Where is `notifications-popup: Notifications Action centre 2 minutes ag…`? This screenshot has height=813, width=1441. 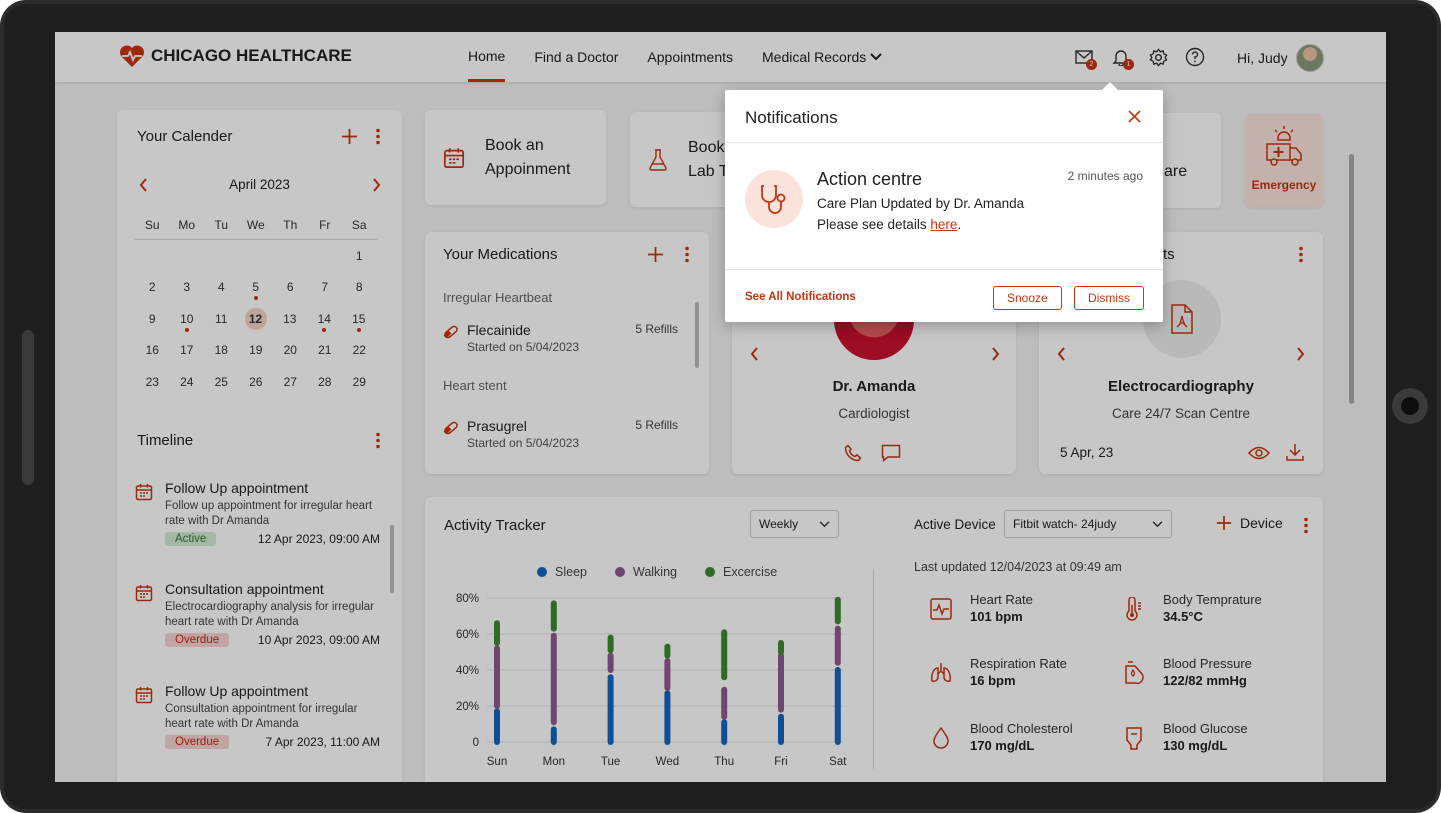
notifications-popup: Notifications Action centre 2 minutes ag… is located at coordinates (944, 202).